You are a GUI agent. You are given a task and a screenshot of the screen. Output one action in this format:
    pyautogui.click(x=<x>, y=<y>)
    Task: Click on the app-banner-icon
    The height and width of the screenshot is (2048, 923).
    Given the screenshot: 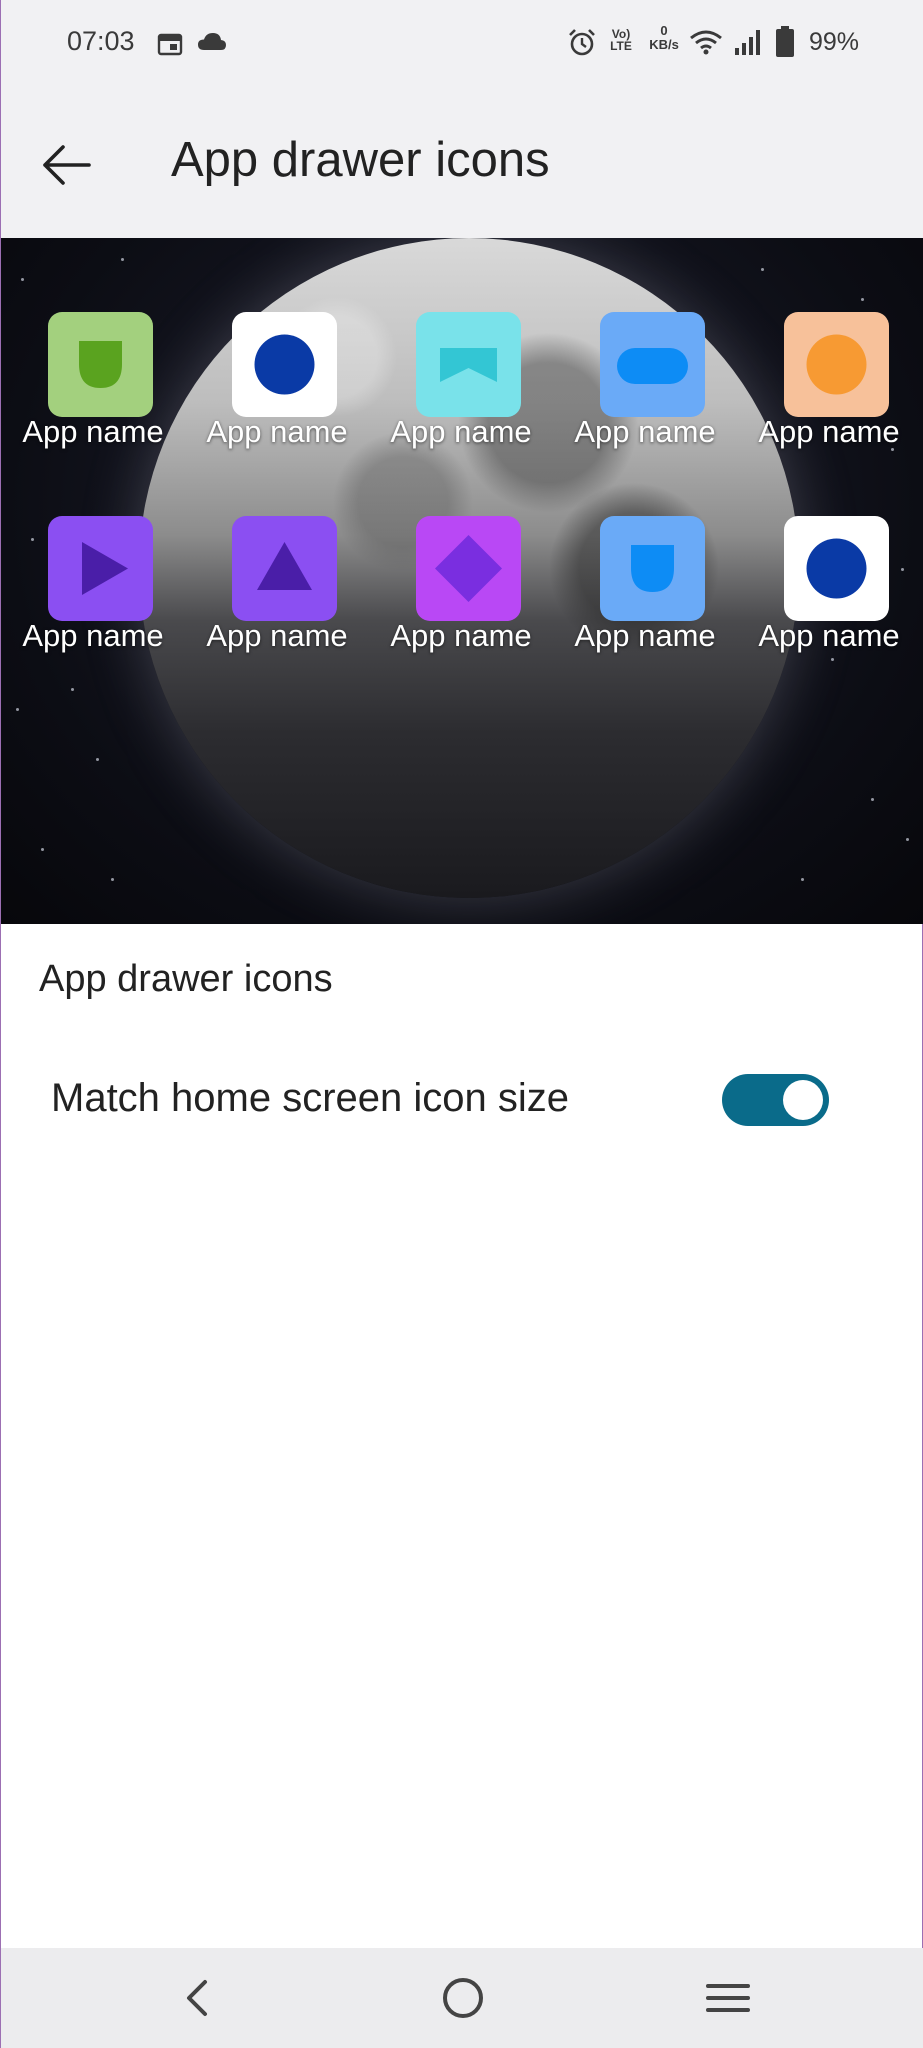 What is the action you would take?
    pyautogui.click(x=468, y=364)
    